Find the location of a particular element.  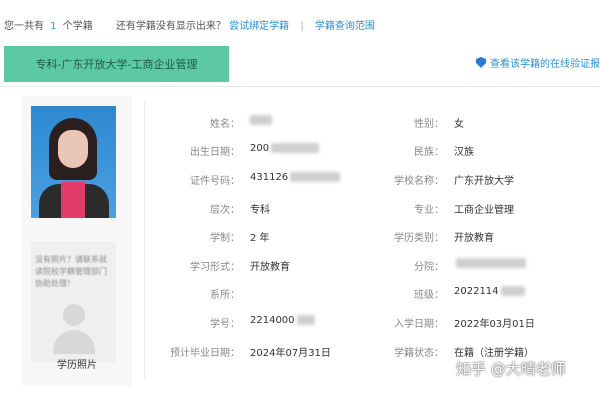

field-value-class: 2022114 is located at coordinates (489, 291).